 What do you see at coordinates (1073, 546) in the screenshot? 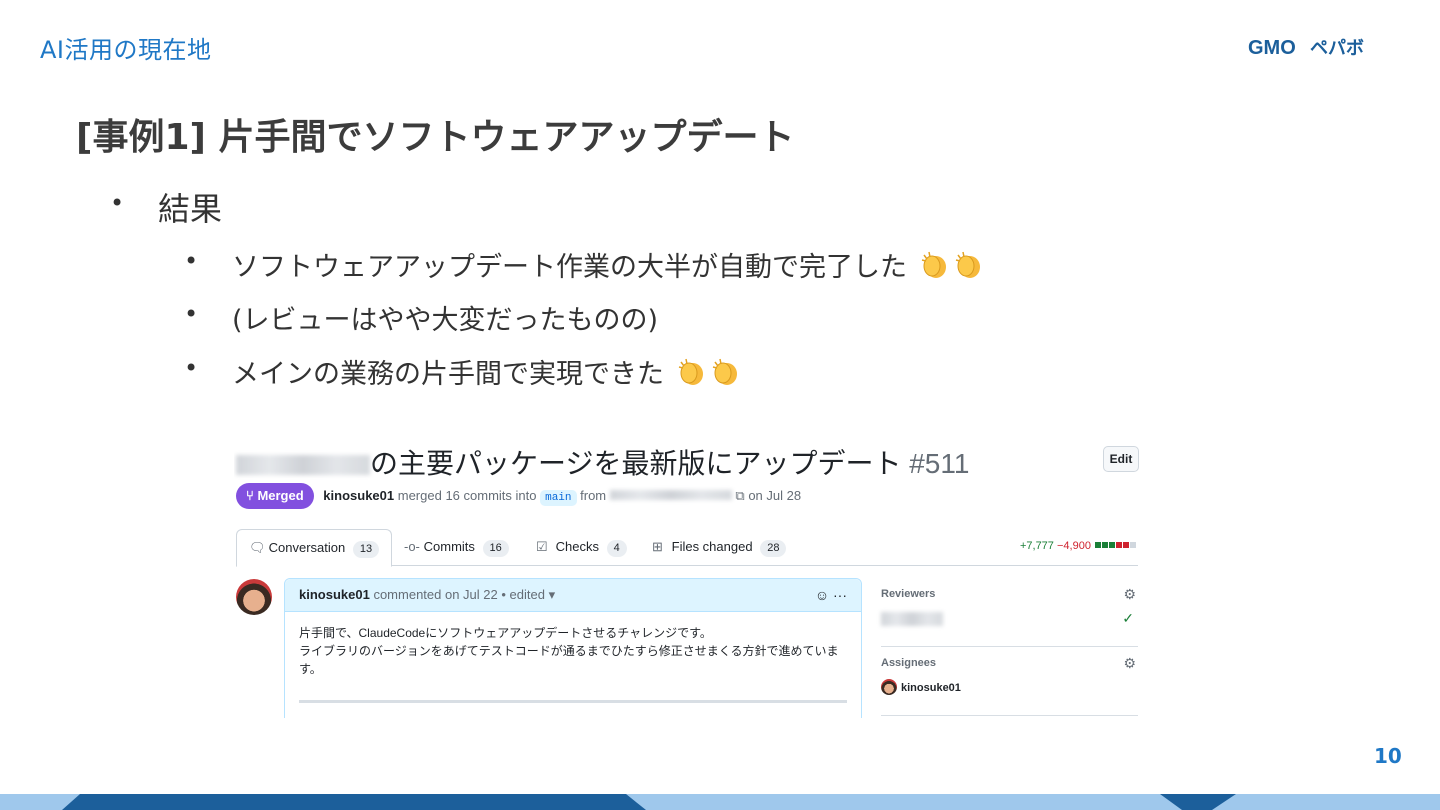
I see `deletions: −4,900` at bounding box center [1073, 546].